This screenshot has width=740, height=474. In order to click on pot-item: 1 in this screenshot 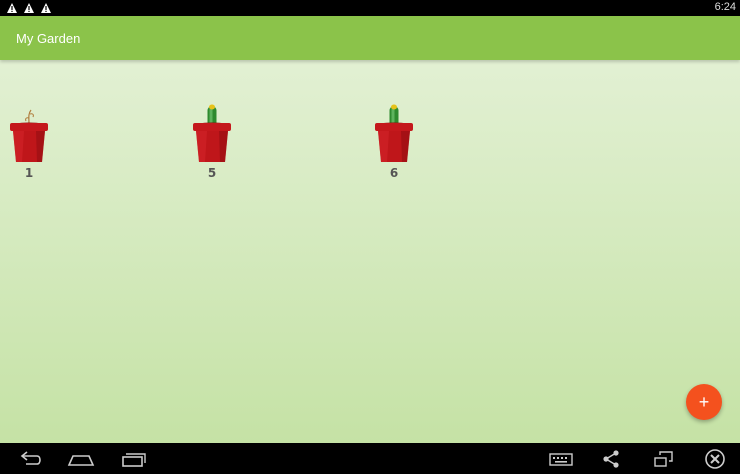, I will do `click(29, 142)`.